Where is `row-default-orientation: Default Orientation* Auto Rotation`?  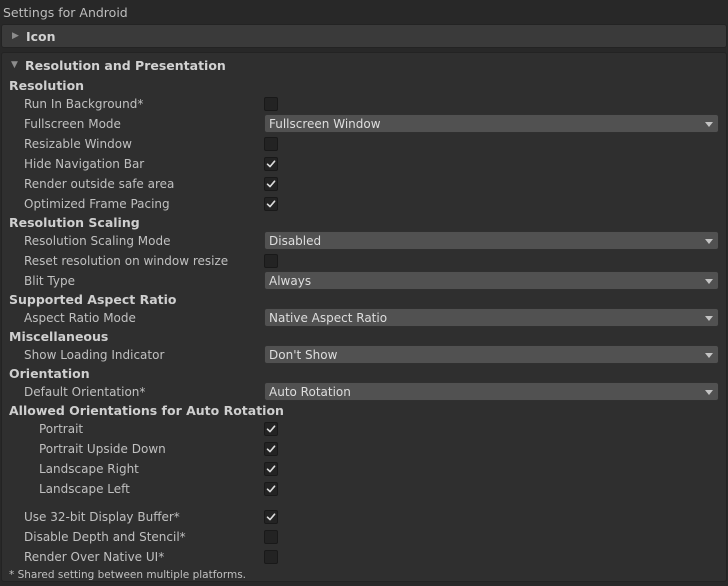 row-default-orientation: Default Orientation* Auto Rotation is located at coordinates (364, 392).